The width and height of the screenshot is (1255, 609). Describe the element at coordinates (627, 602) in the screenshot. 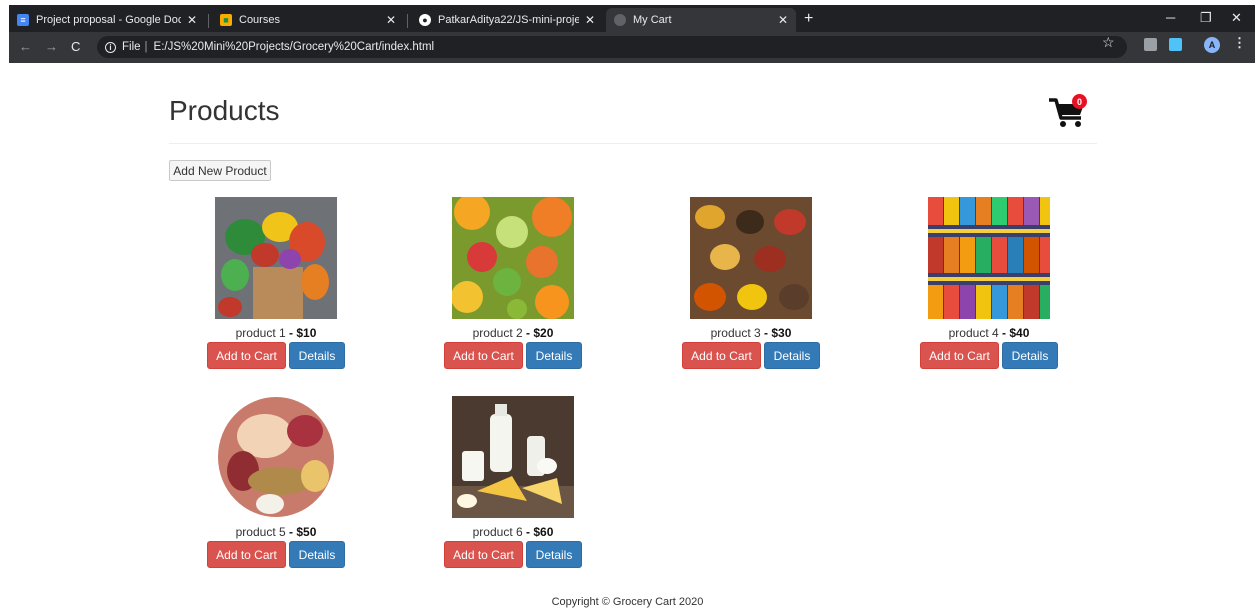

I see `footer-copyright: Copyright © Grocery Cart 2020` at that location.